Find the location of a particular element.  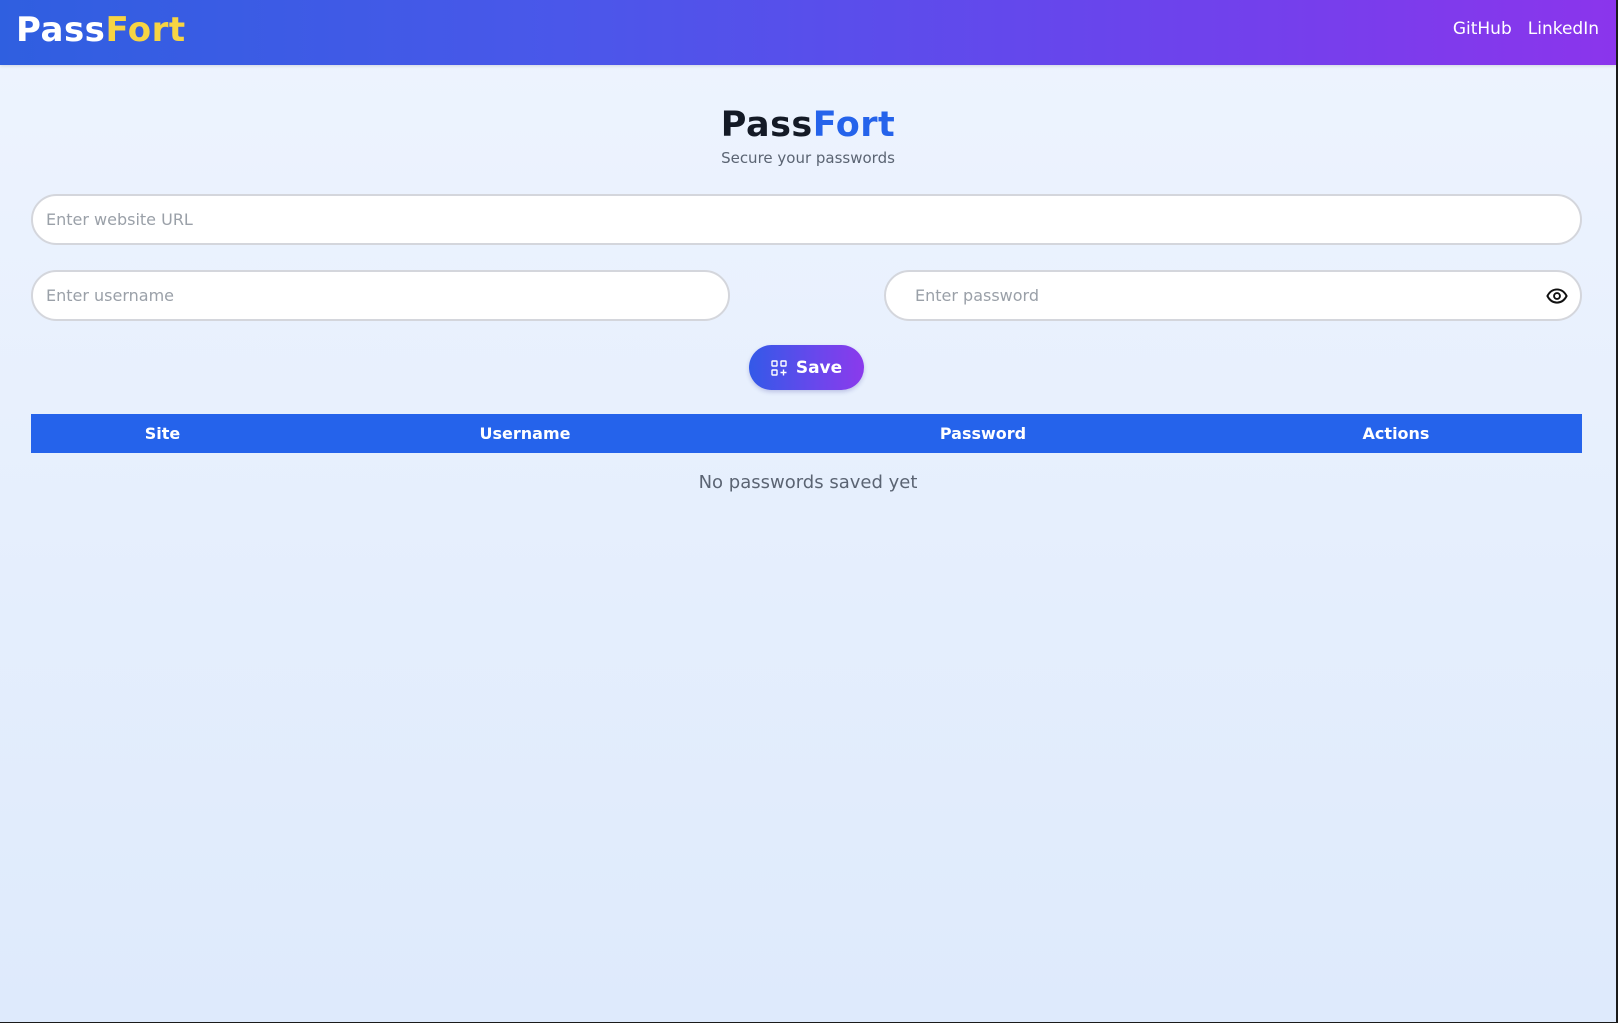

password-input is located at coordinates (1233, 295).